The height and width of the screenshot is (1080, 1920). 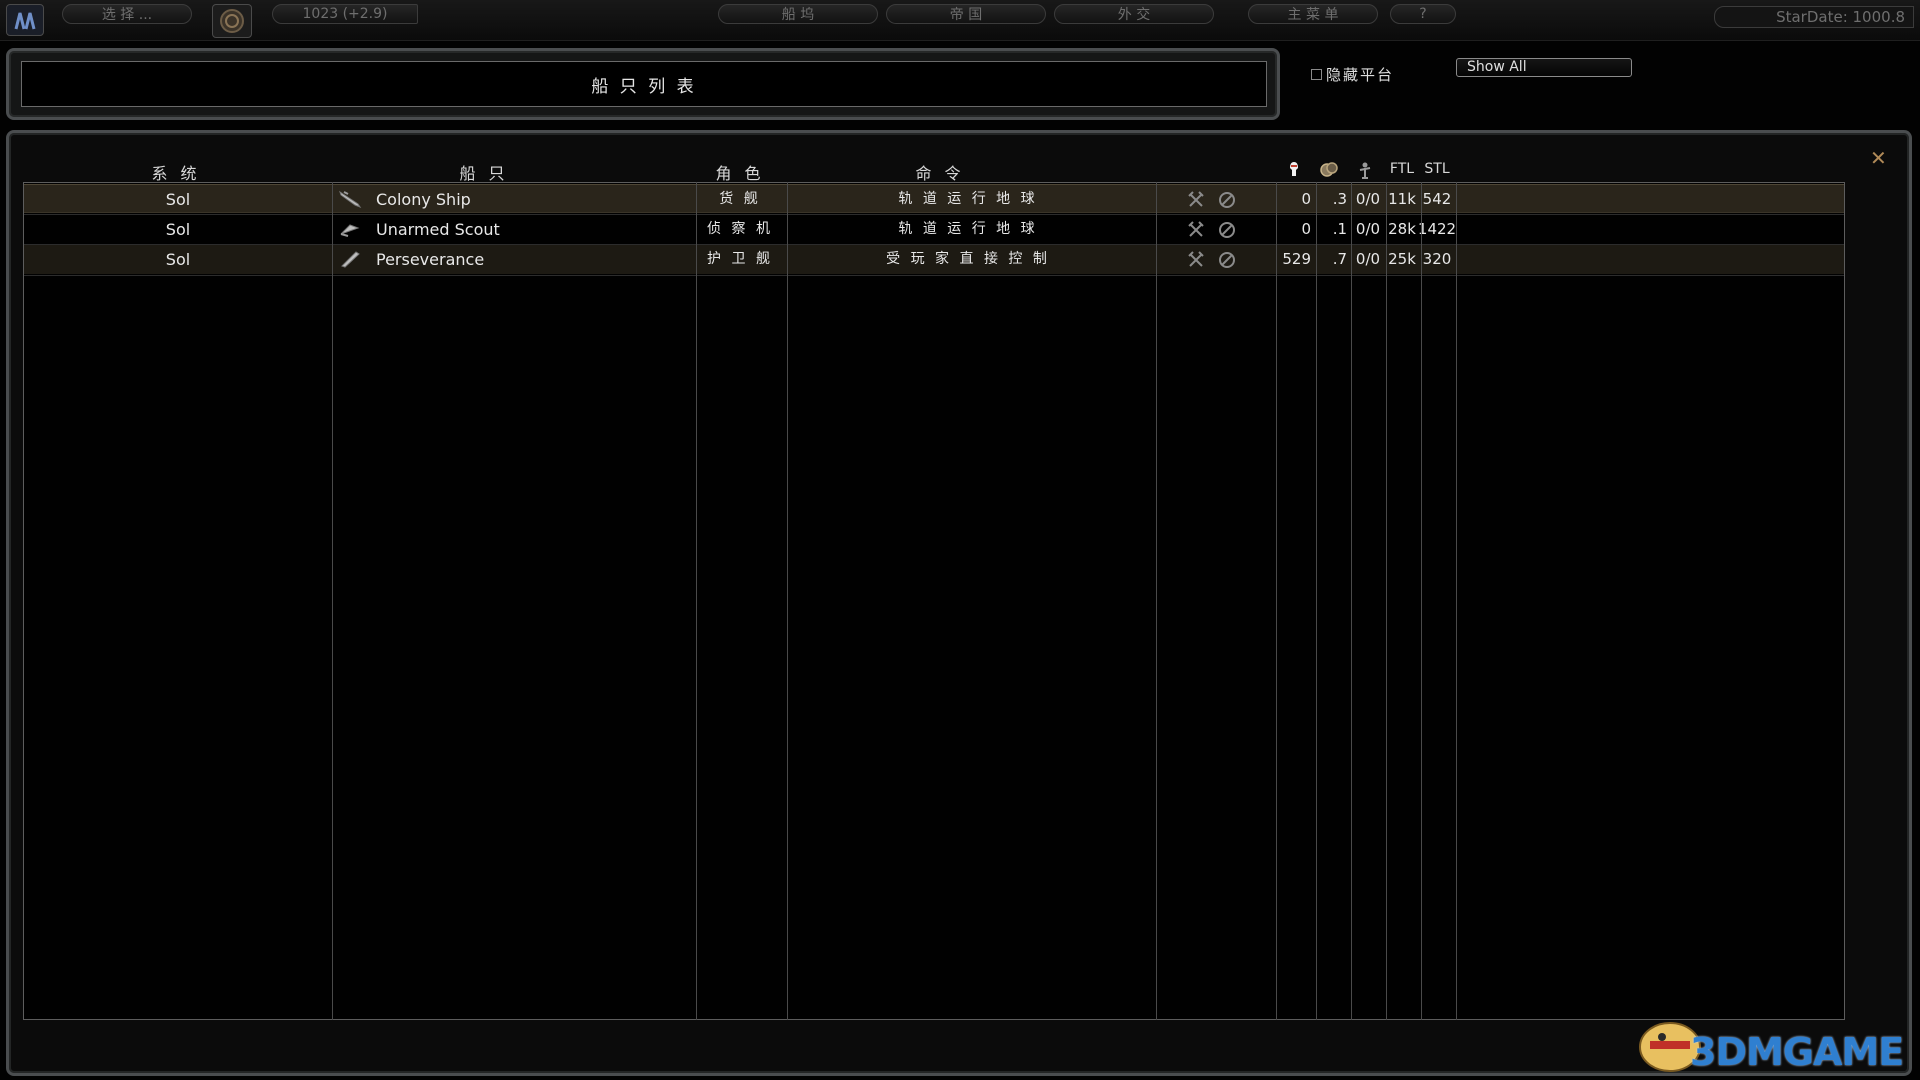 What do you see at coordinates (25, 20) in the screenshot?
I see `empire-logo-icon` at bounding box center [25, 20].